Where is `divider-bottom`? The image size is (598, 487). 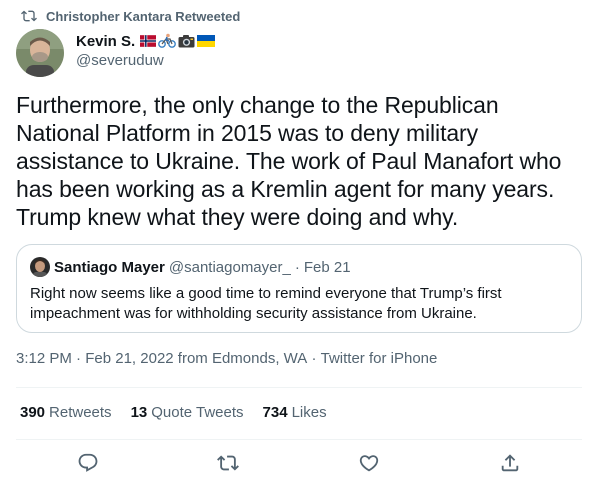
divider-bottom is located at coordinates (299, 439).